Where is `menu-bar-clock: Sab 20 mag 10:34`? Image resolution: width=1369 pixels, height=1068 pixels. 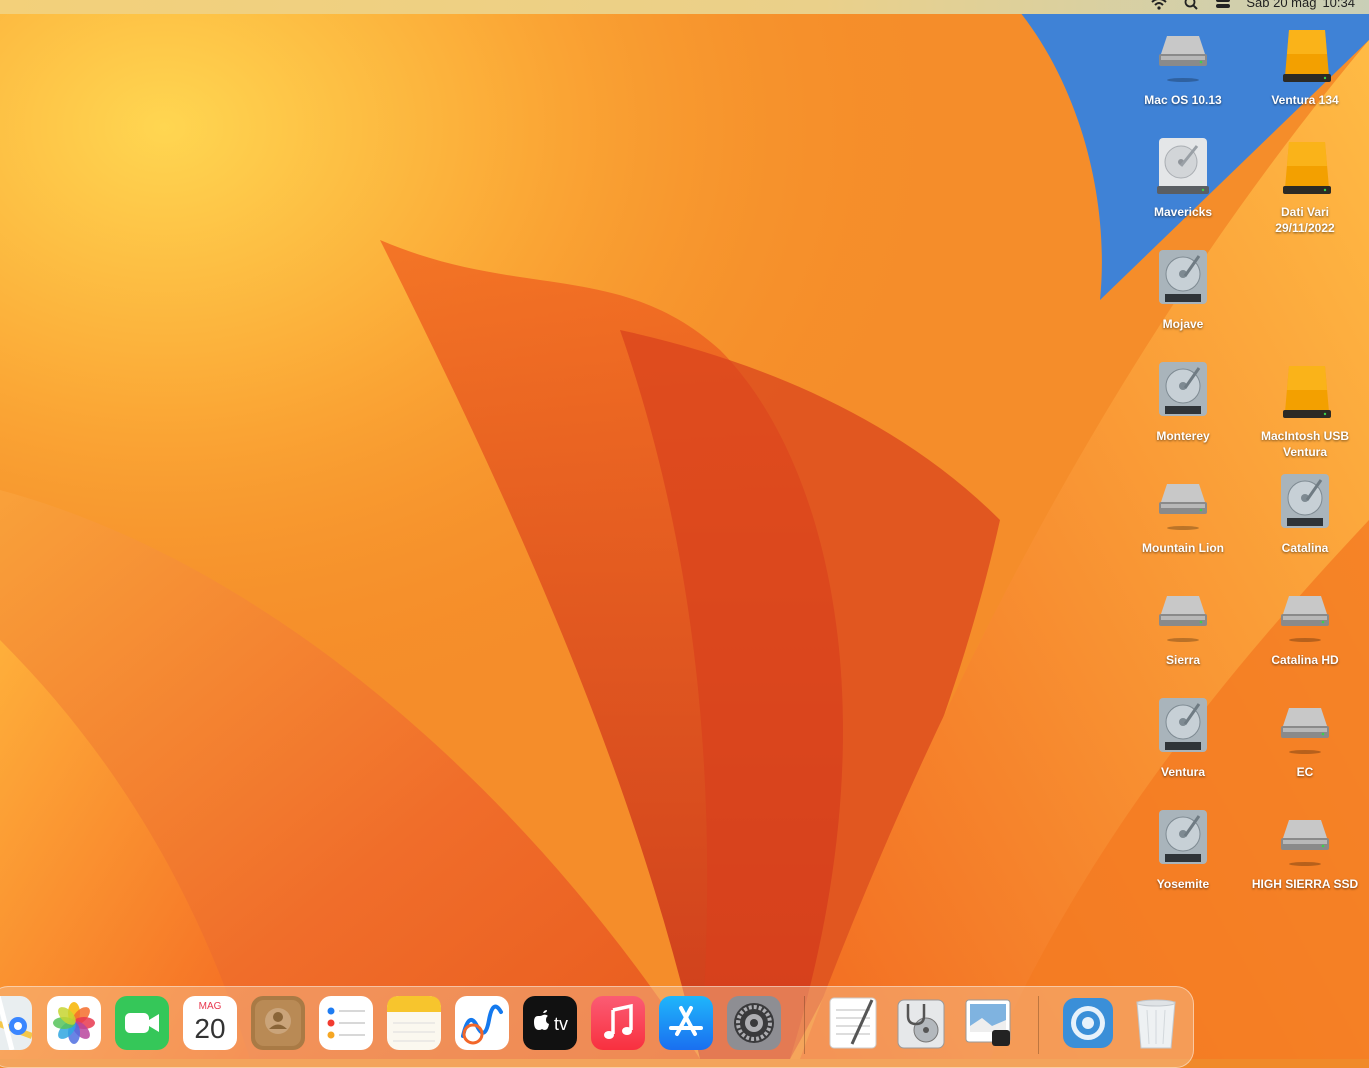 menu-bar-clock: Sab 20 mag 10:34 is located at coordinates (1300, 5).